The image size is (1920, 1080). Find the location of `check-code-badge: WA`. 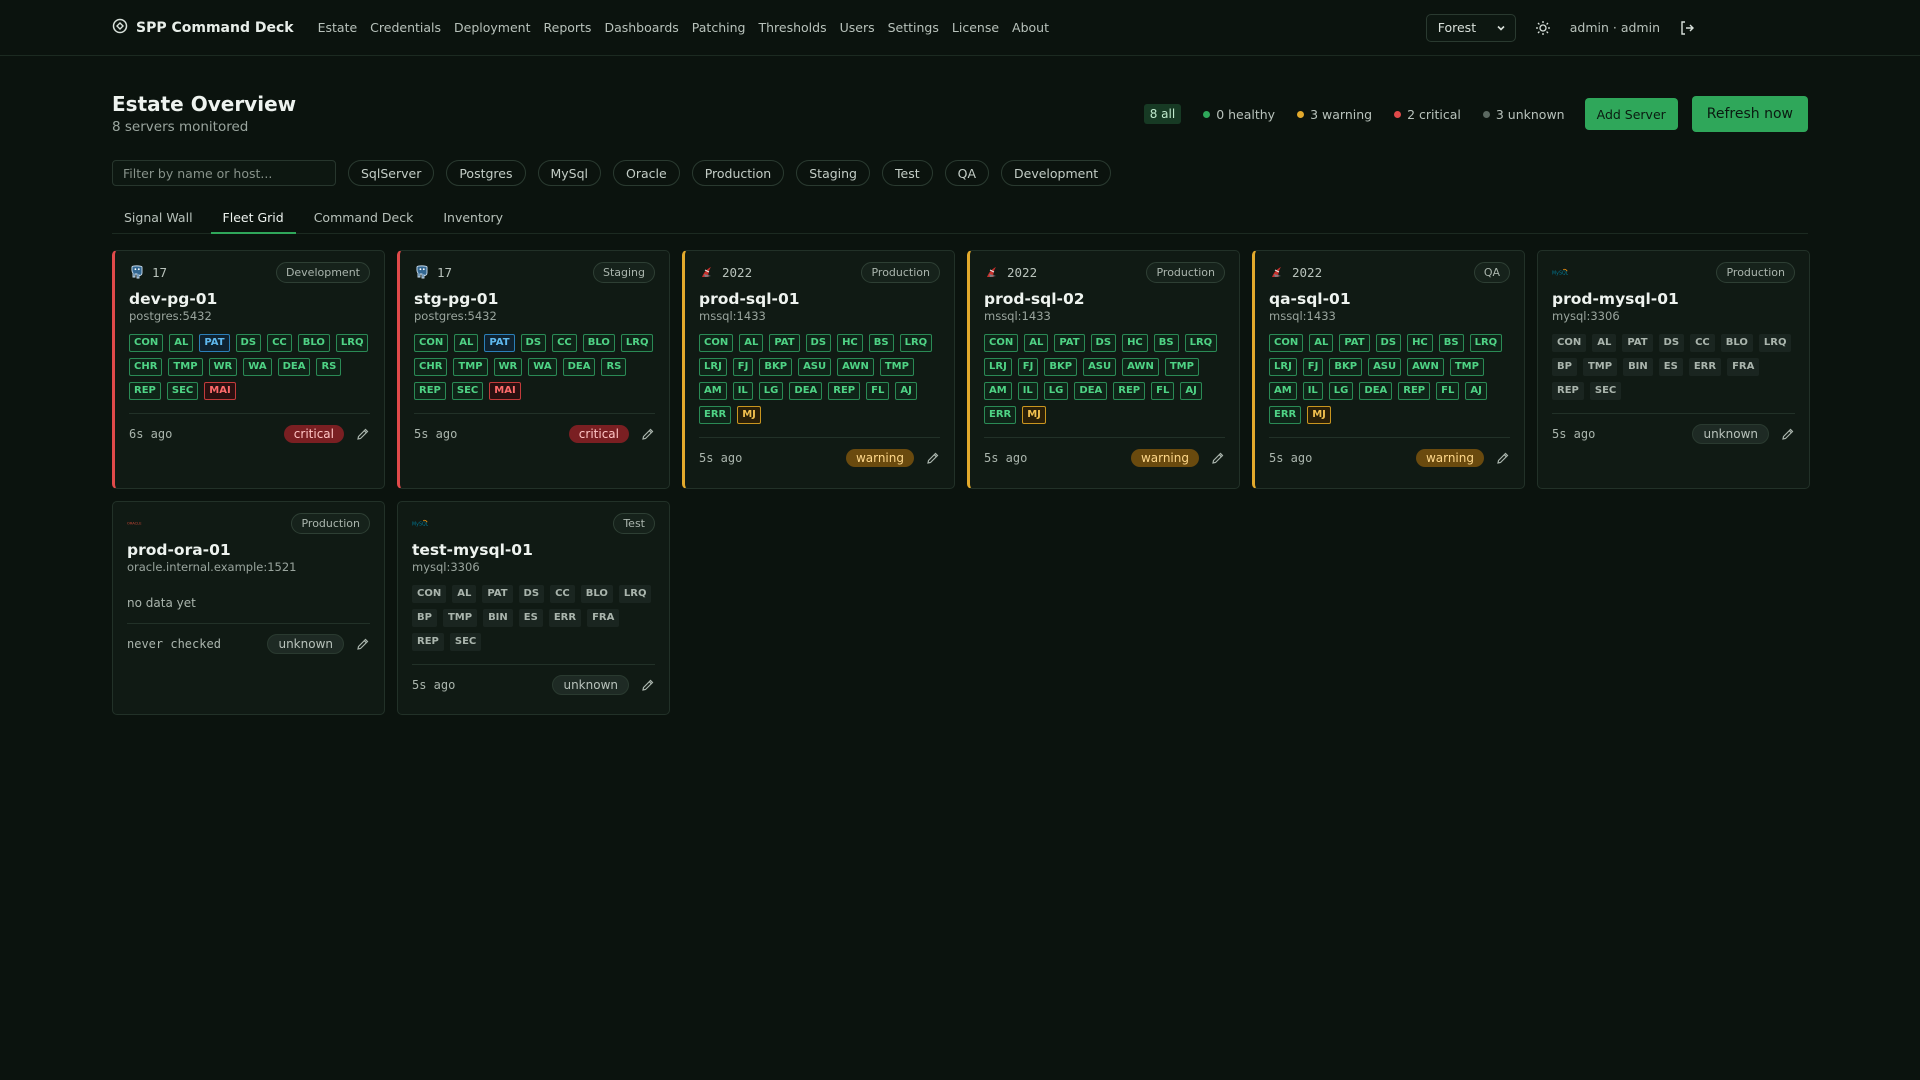

check-code-badge: WA is located at coordinates (257, 367).